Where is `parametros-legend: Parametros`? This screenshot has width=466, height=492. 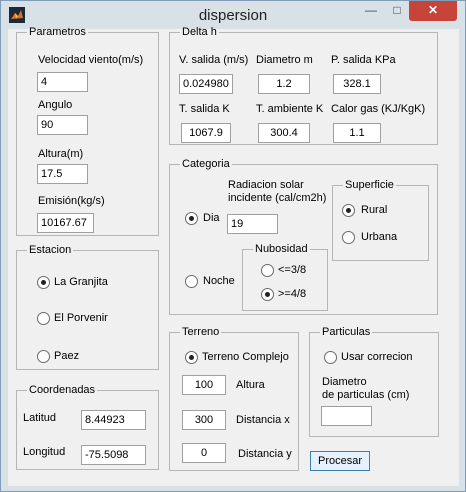 parametros-legend: Parametros is located at coordinates (57, 32).